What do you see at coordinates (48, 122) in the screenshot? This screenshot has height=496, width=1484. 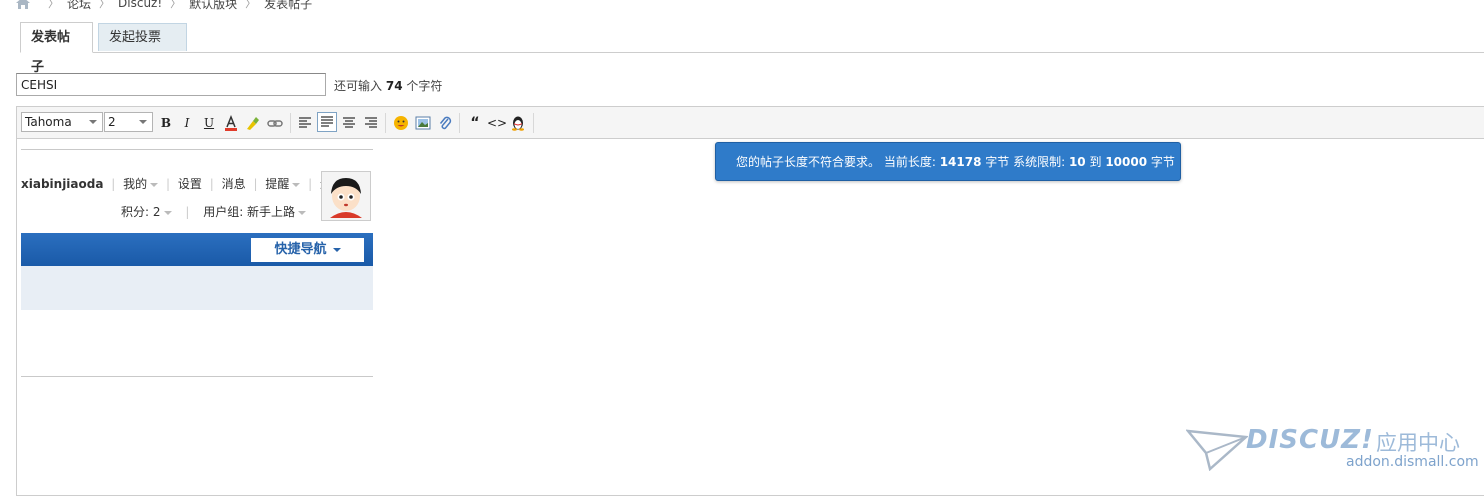 I see `font-family-value: Tahoma` at bounding box center [48, 122].